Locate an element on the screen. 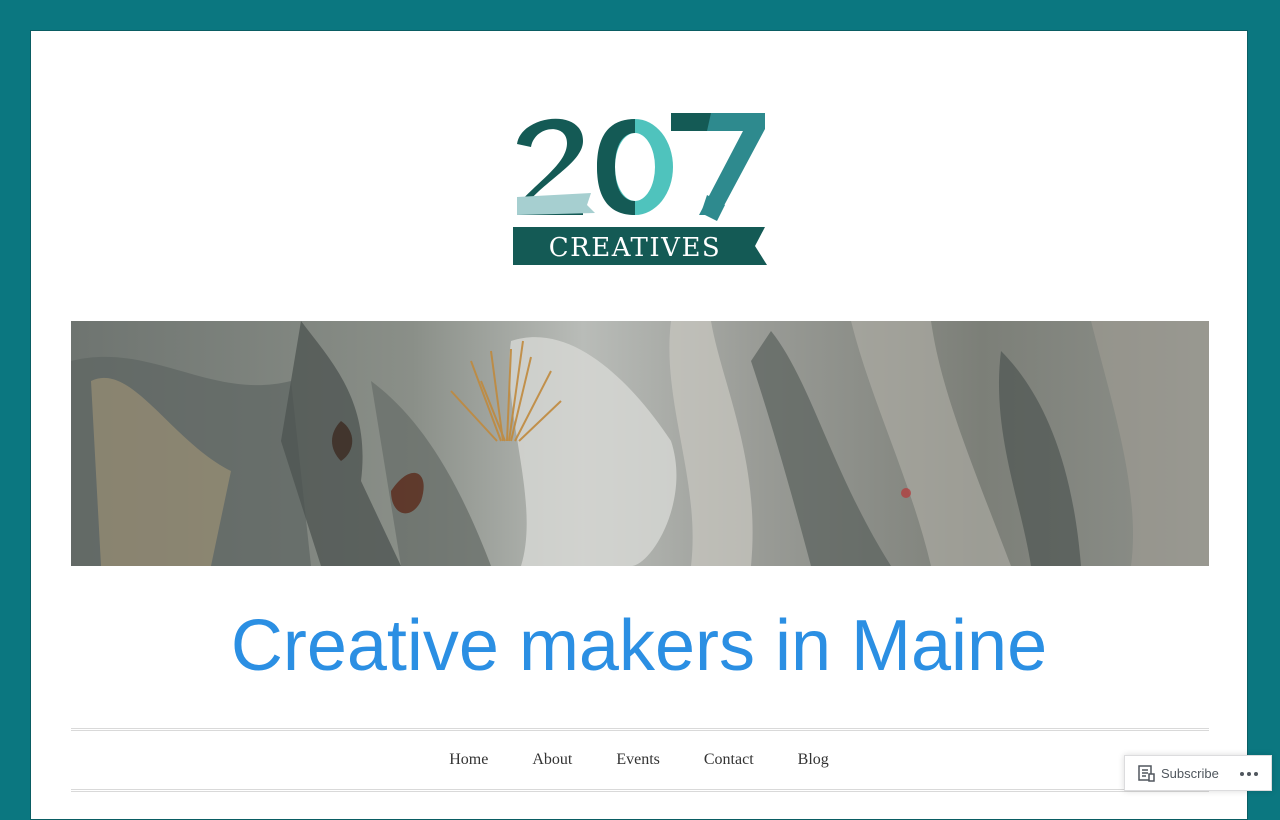 The height and width of the screenshot is (820, 1280). subscribe-button: Subscribe is located at coordinates (1177, 773).